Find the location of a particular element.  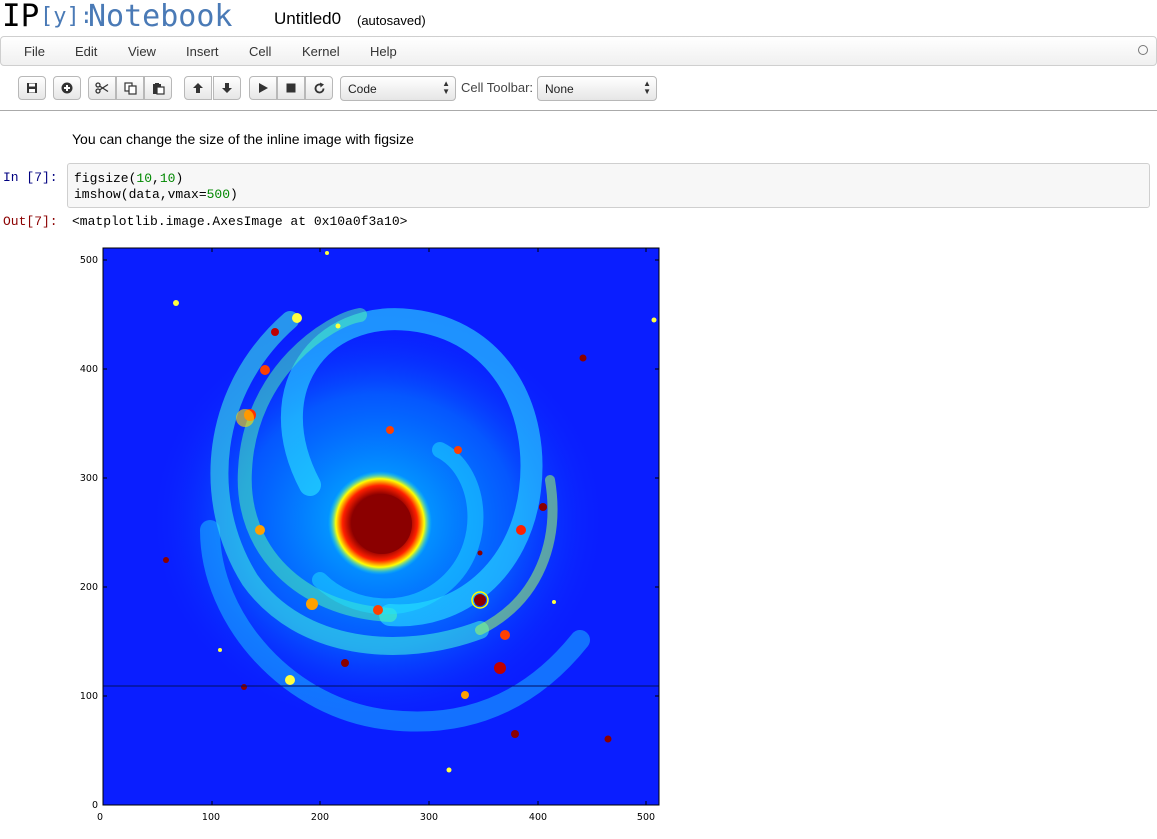

move-cell-up-button is located at coordinates (198, 88).